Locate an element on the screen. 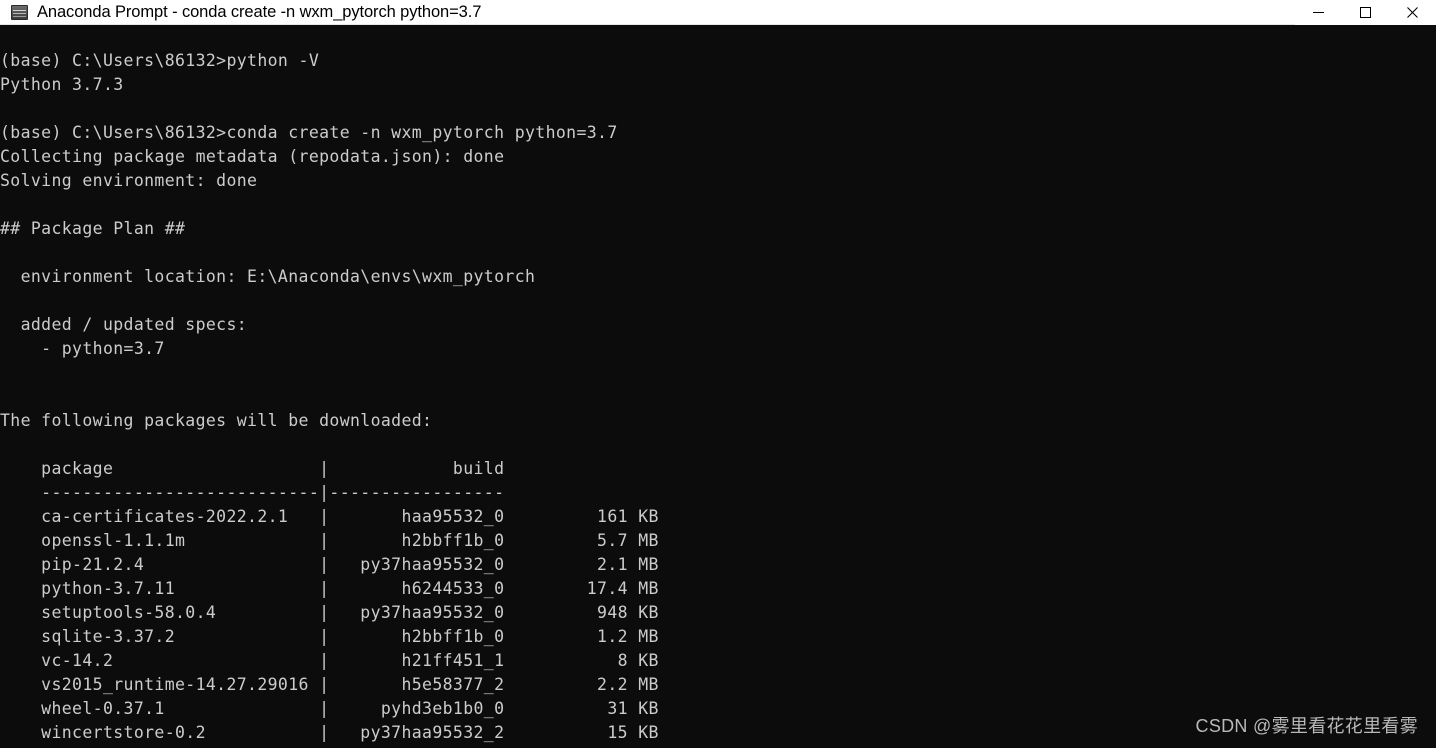  terminal-line: package | build is located at coordinates (252, 468).